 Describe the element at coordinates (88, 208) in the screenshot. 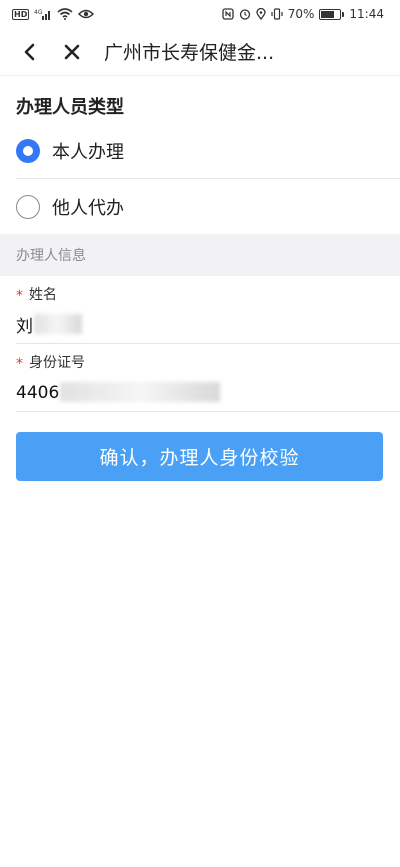

I see `radio-label-proxy: 他人代办` at that location.